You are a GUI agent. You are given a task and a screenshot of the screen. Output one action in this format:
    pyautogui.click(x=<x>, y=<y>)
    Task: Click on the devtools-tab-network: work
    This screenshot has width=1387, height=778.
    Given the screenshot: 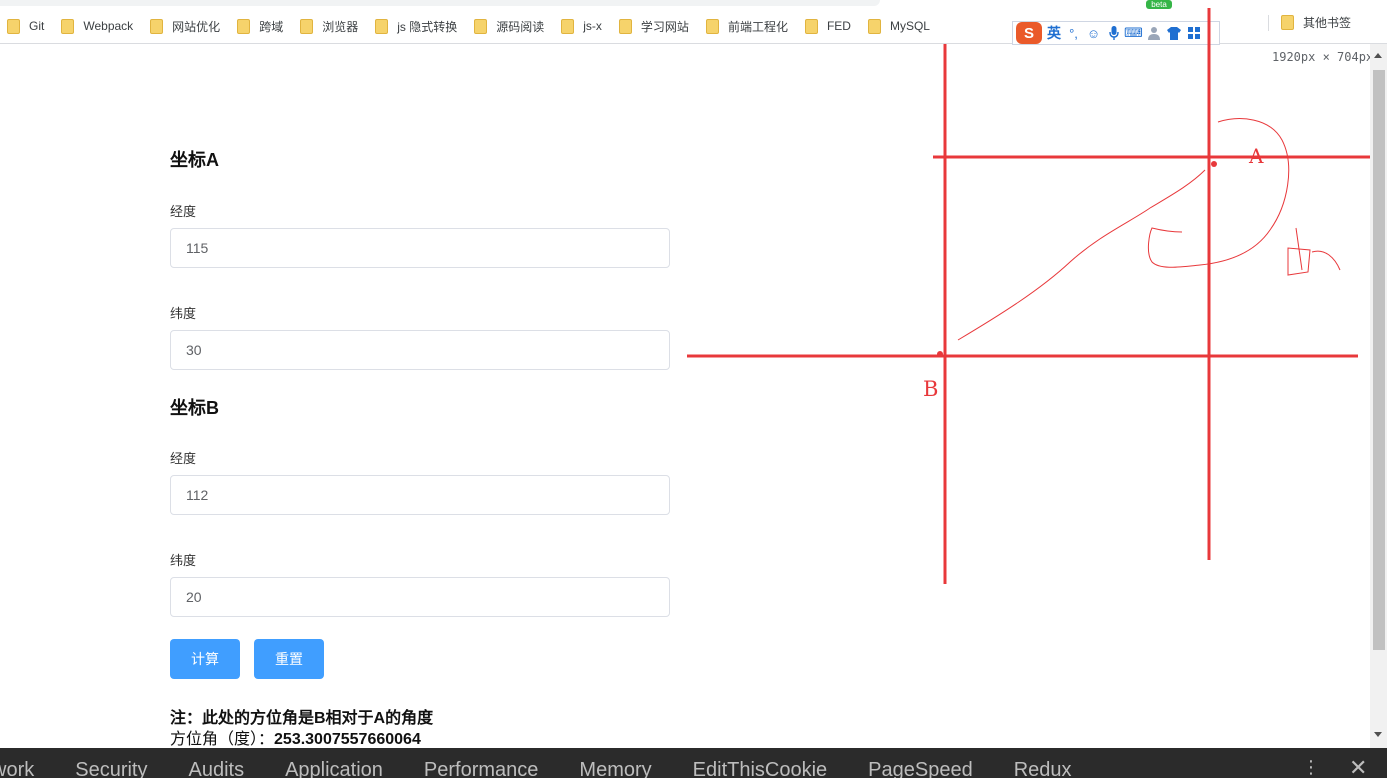 What is the action you would take?
    pyautogui.click(x=17, y=768)
    